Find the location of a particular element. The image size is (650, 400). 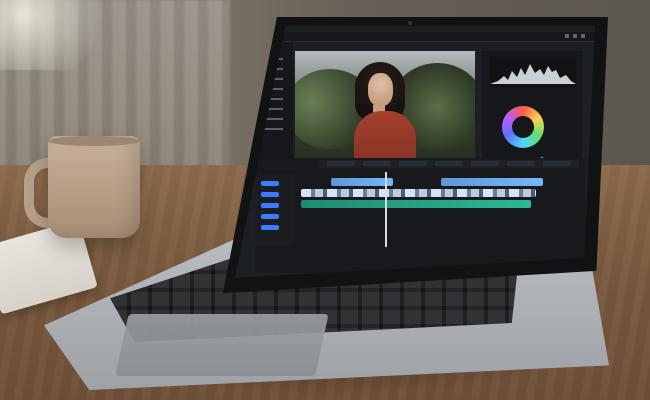

subject-face is located at coordinates (380, 89).